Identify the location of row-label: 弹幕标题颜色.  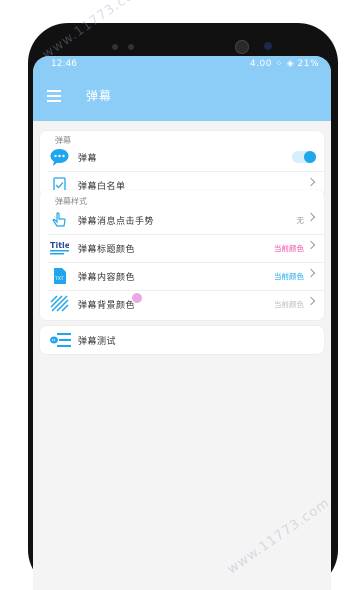
(107, 250).